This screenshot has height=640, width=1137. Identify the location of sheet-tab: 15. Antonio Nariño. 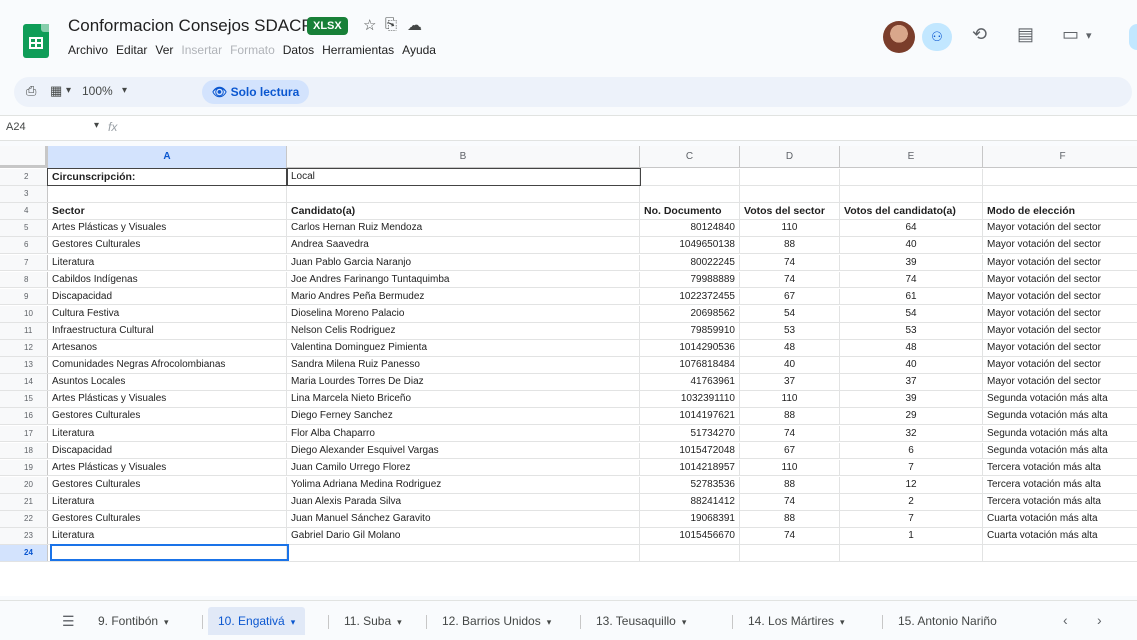
(947, 621).